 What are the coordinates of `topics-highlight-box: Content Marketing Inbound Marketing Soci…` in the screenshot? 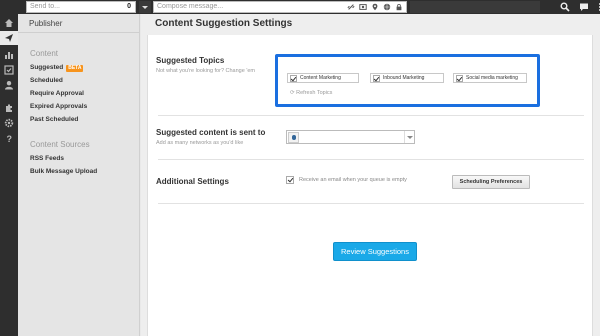 It's located at (407, 80).